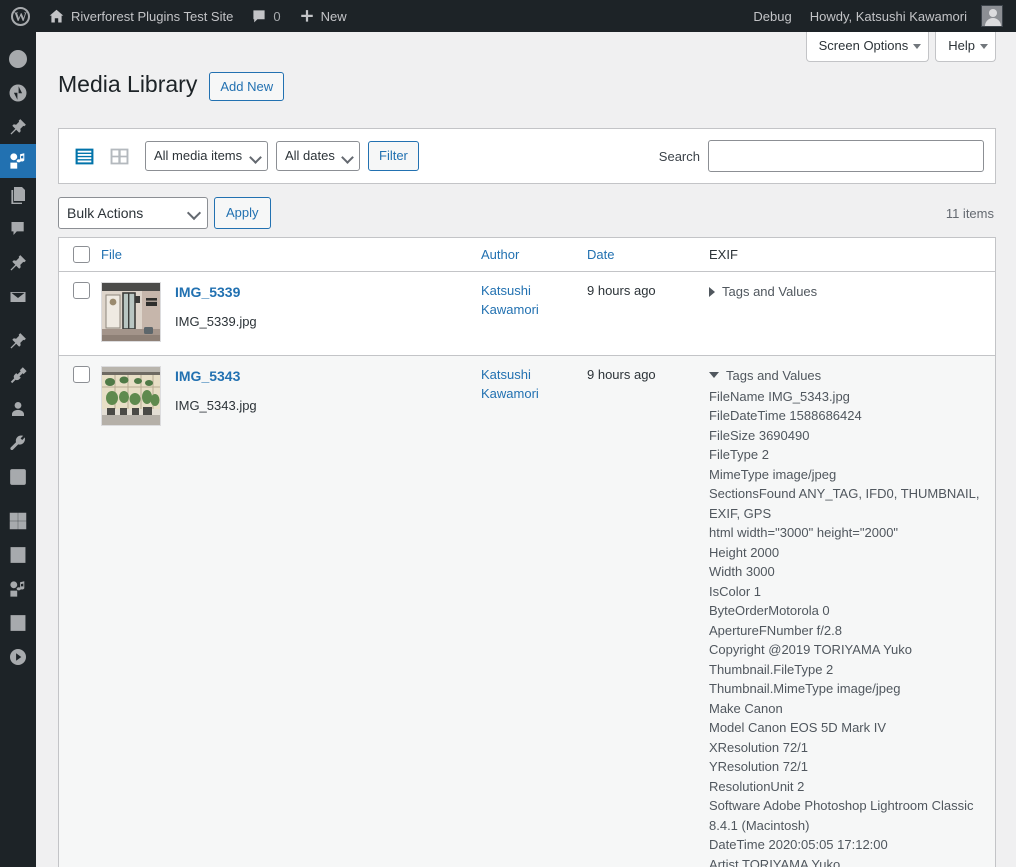 Image resolution: width=1016 pixels, height=867 pixels. I want to click on exif-line: Make Canon, so click(746, 708).